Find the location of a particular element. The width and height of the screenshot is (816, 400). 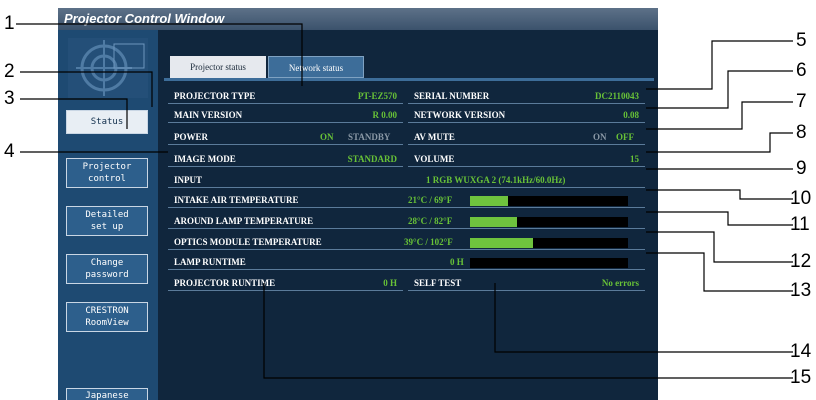

callout-14: 14 is located at coordinates (801, 351).